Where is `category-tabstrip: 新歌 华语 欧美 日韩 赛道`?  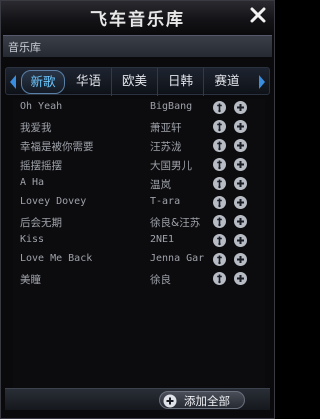 category-tabstrip: 新歌 华语 欧美 日韩 赛道 is located at coordinates (137, 81).